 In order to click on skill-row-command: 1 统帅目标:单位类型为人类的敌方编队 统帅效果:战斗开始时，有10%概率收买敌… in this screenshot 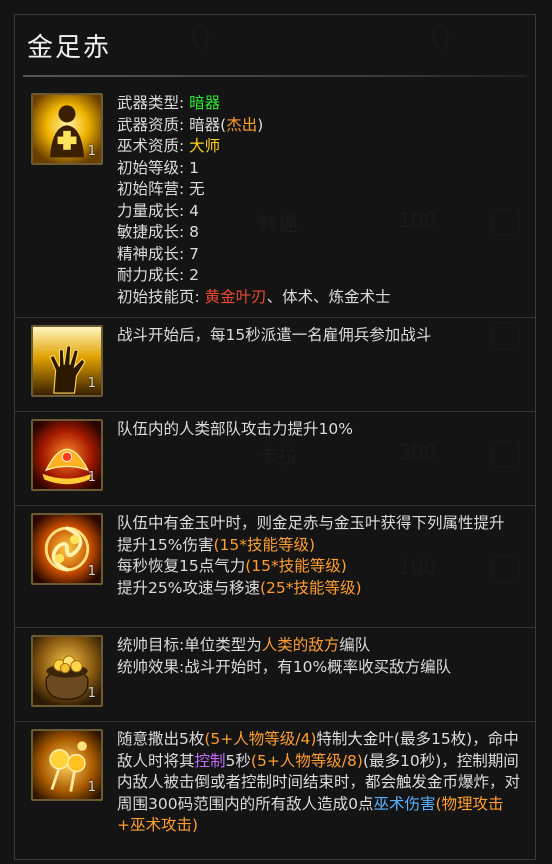, I will do `click(275, 674)`.